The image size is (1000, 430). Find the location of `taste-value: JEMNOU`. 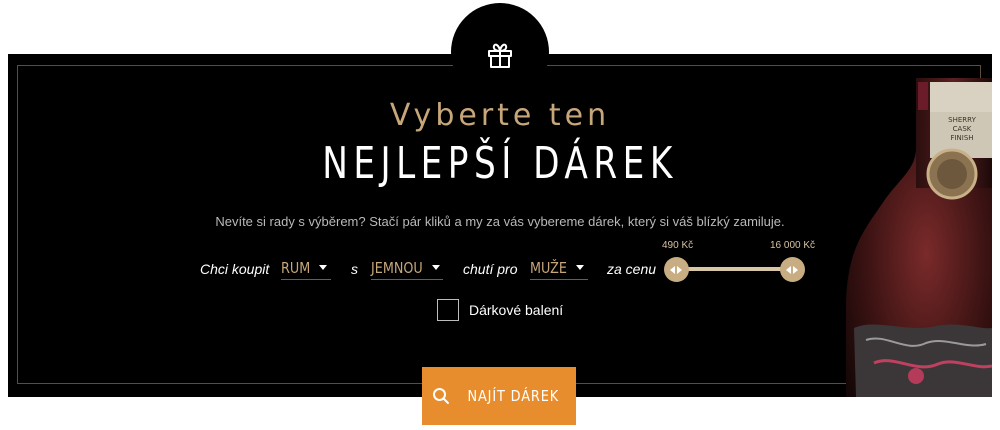

taste-value: JEMNOU is located at coordinates (397, 267).